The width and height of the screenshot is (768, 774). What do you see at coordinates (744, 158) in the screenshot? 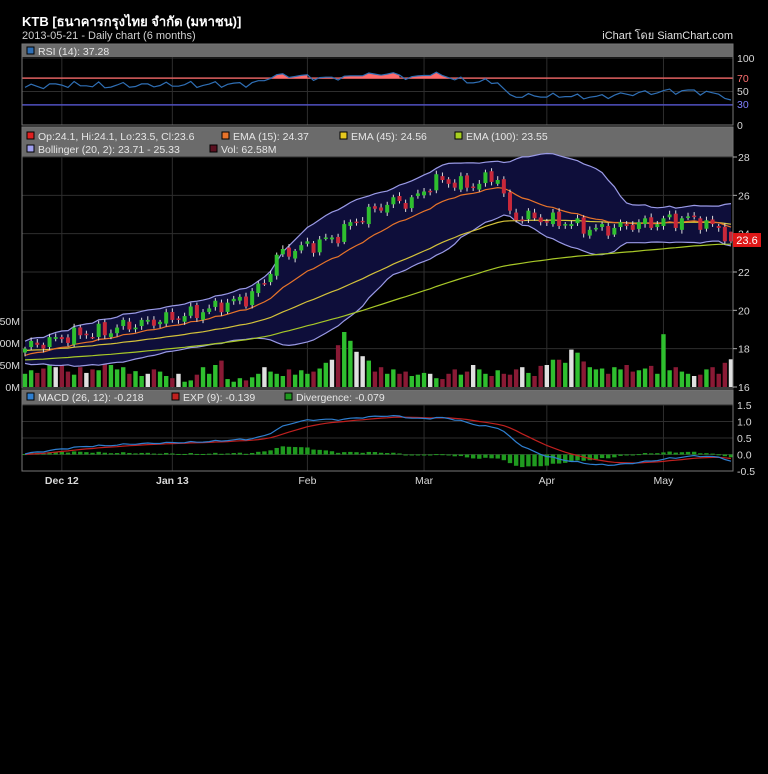
I see `price-tick-label: 28` at bounding box center [744, 158].